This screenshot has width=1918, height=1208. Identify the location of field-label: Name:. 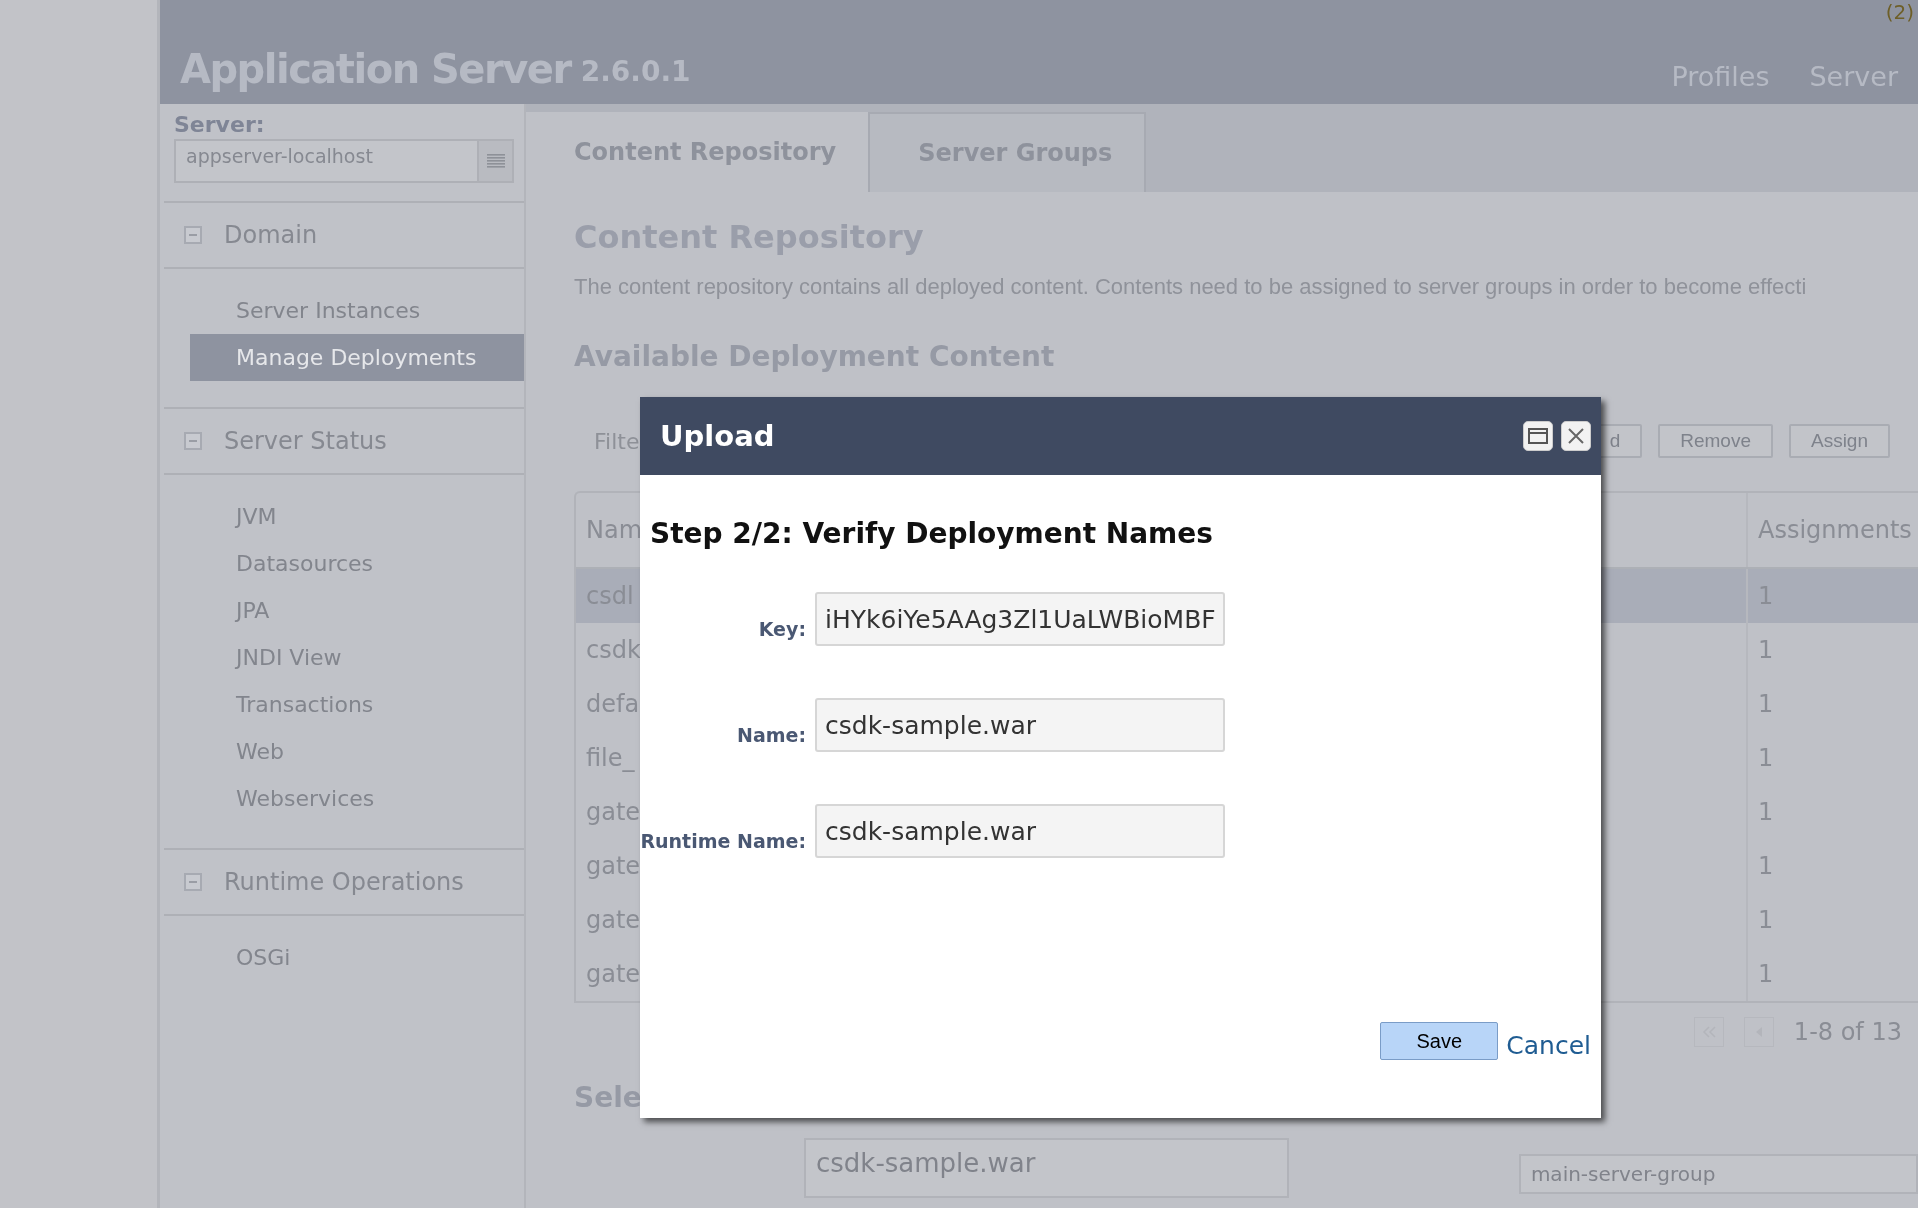
(771, 736).